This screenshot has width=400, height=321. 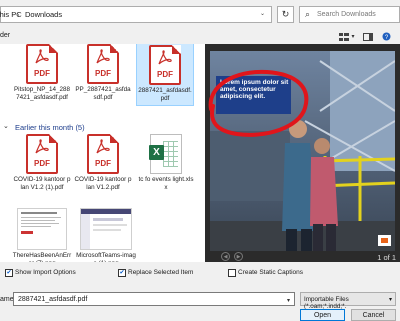 What do you see at coordinates (225, 256) in the screenshot?
I see `previous-page-icon: ◀` at bounding box center [225, 256].